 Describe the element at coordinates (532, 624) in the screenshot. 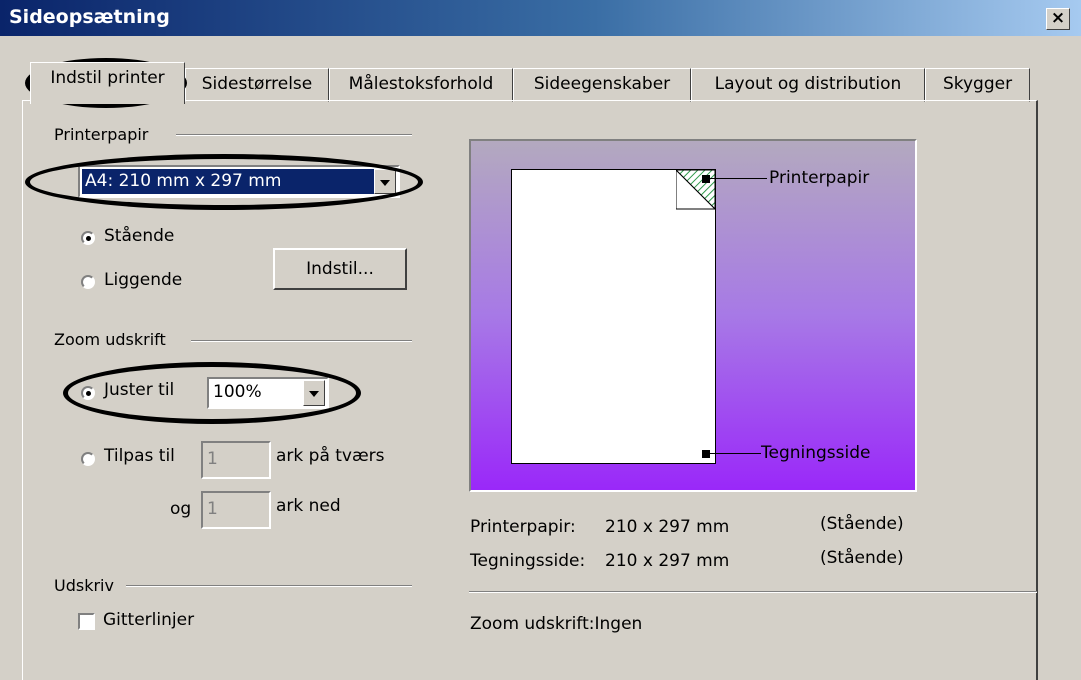

I see `info-zoom-label-text: Zoom udskrift:` at that location.